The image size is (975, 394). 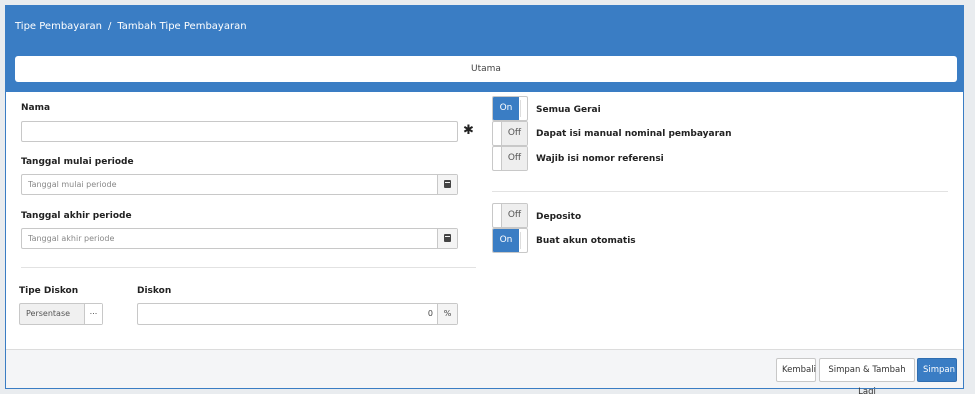 I want to click on tanggal-mulai-label: Tanggal mulai periode, so click(x=77, y=162).